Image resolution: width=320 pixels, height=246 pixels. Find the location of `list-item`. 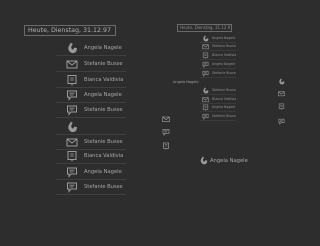

list-item is located at coordinates (65, 128).